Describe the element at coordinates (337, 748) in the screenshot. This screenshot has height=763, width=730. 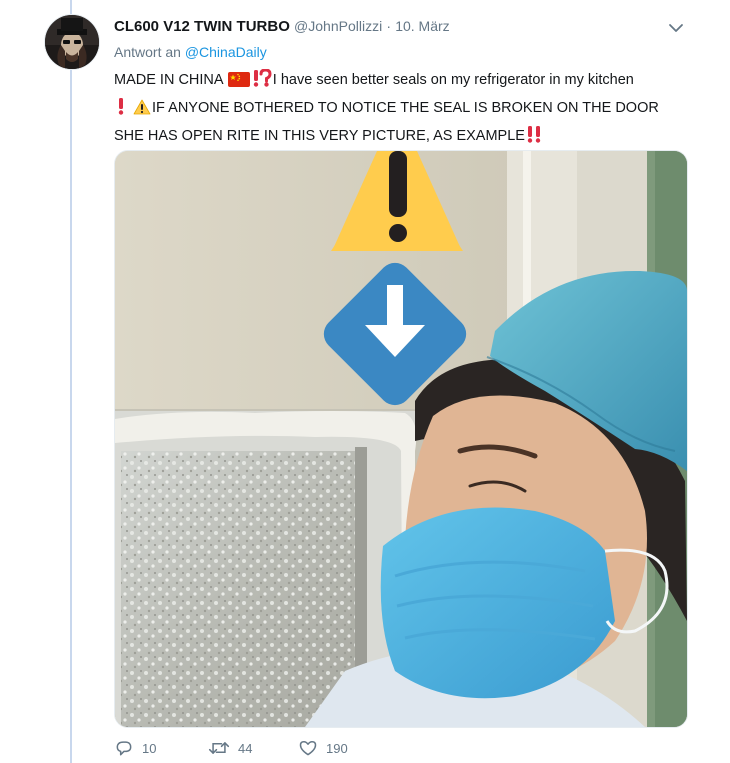
I see `like-count: 190` at that location.